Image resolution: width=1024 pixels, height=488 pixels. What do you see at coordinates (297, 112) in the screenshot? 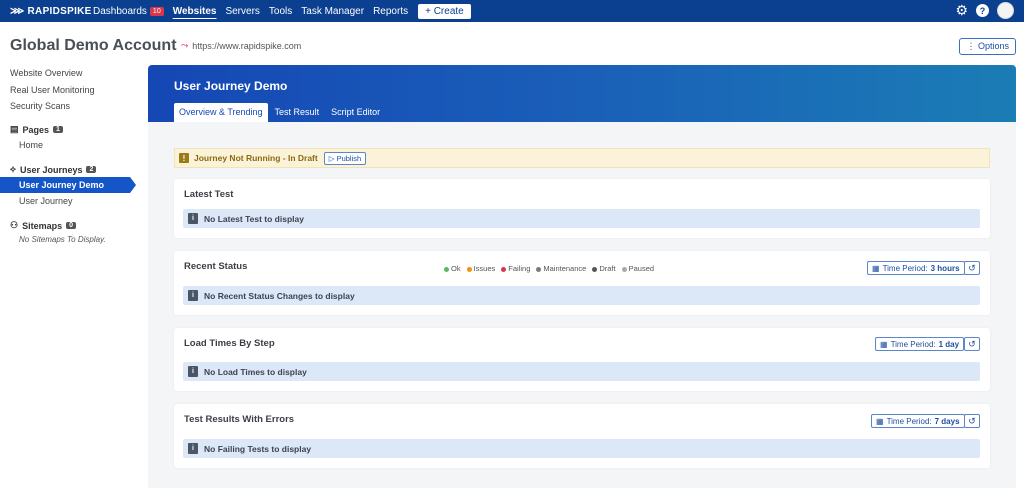
I see `tab-test-result: Test Result` at bounding box center [297, 112].